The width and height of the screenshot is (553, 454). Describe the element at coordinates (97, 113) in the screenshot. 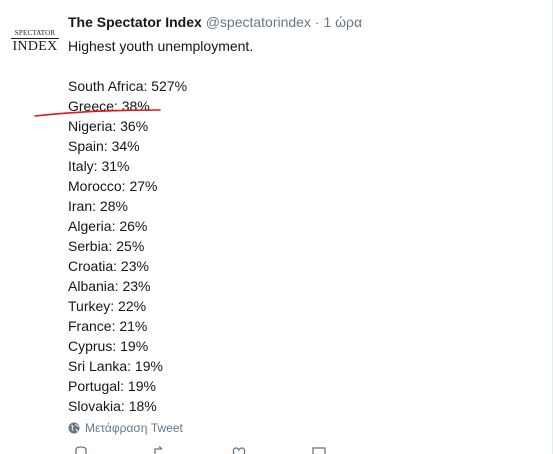

I see `red-underline-annotation` at that location.